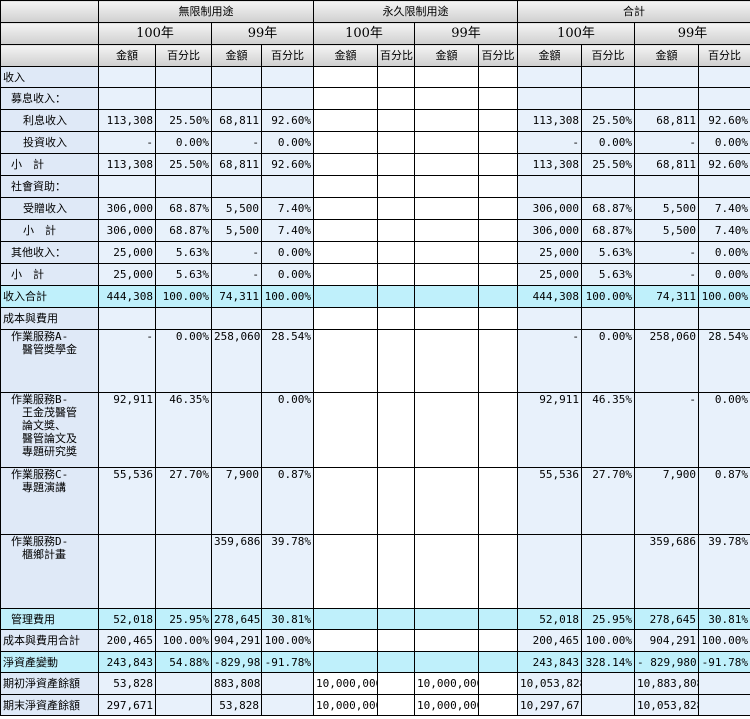  I want to click on amount-cell: 55,536, so click(549, 501).